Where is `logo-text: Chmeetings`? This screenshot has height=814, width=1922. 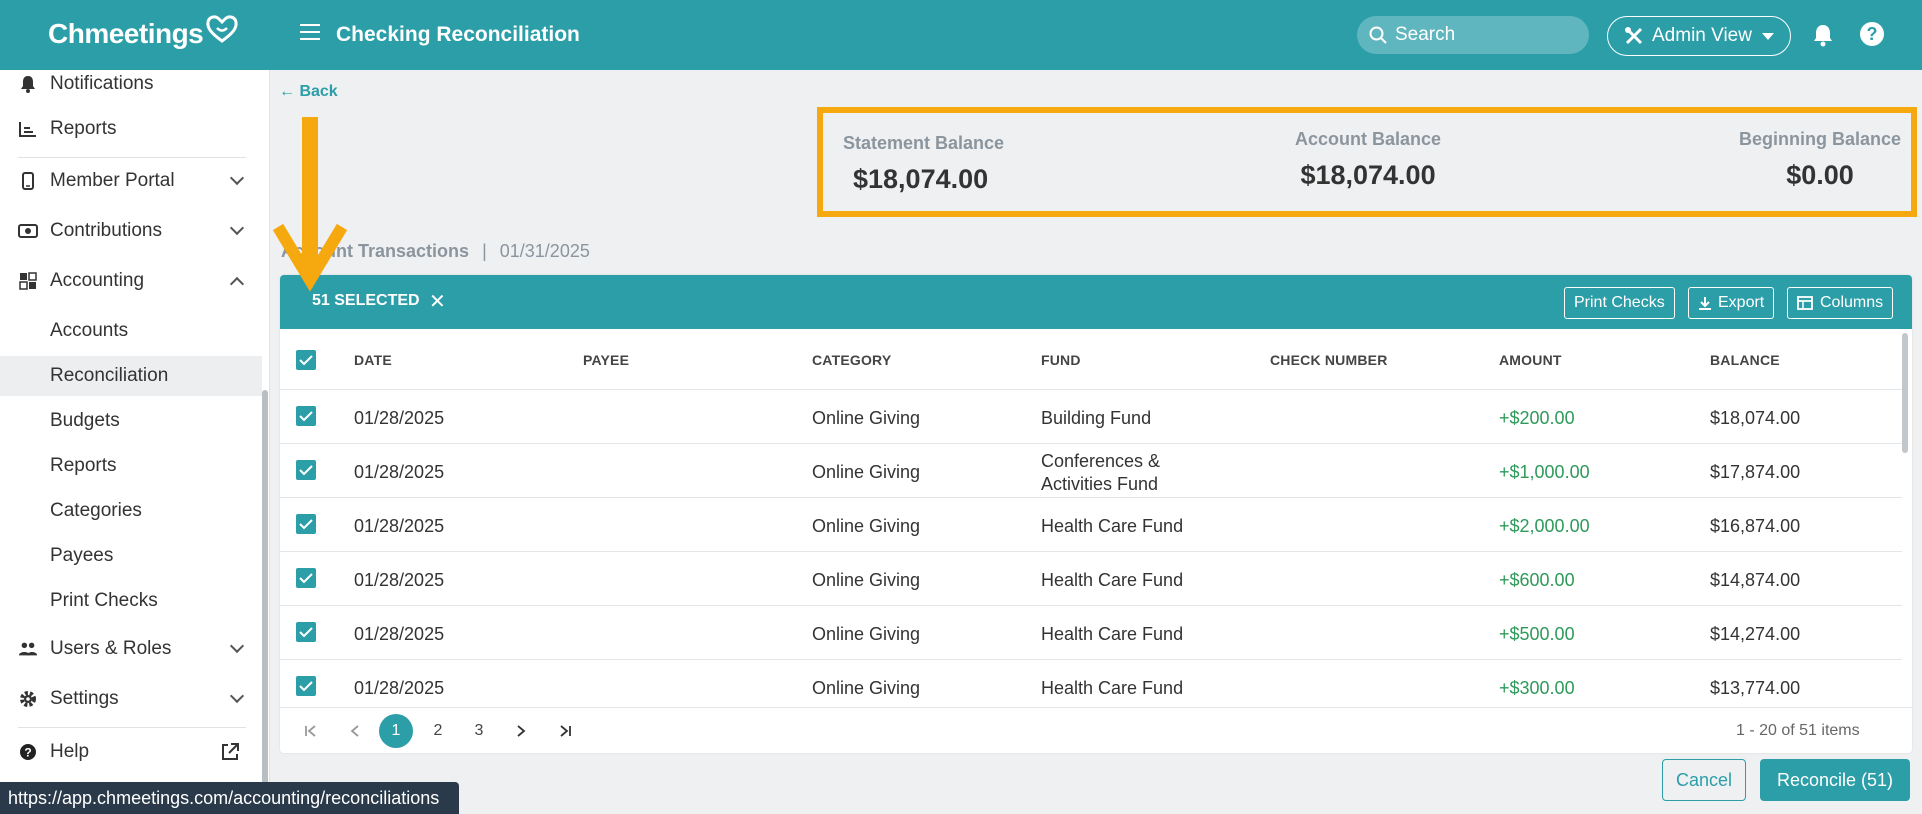
logo-text: Chmeetings is located at coordinates (126, 33).